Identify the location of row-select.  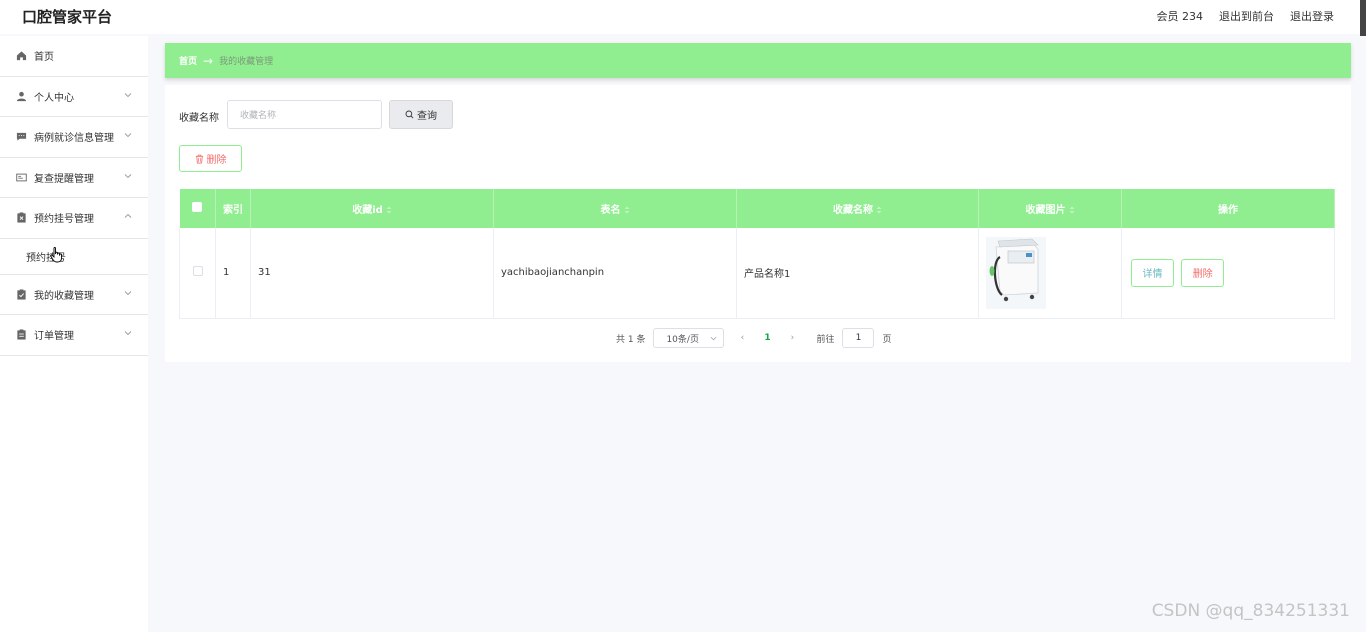
(197, 273).